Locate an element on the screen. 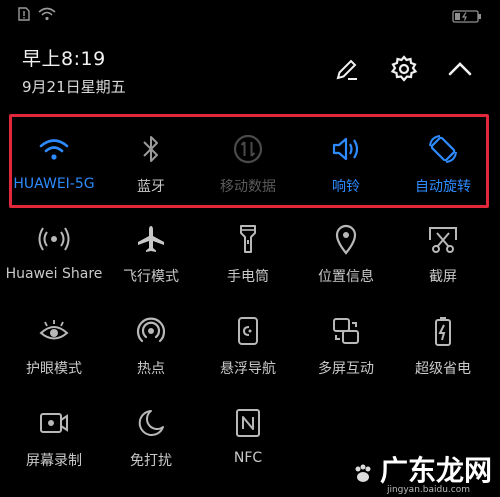 The image size is (500, 497). watermark: 广东龙网 is located at coordinates (422, 469).